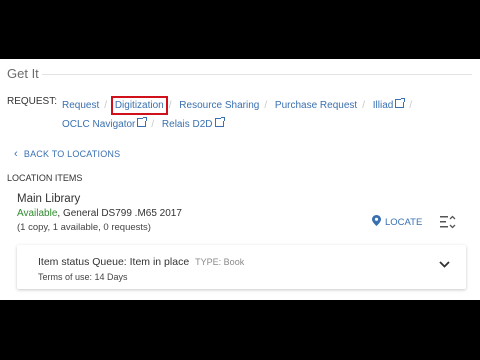  Describe the element at coordinates (32, 101) in the screenshot. I see `request-label: REQUEST:` at that location.